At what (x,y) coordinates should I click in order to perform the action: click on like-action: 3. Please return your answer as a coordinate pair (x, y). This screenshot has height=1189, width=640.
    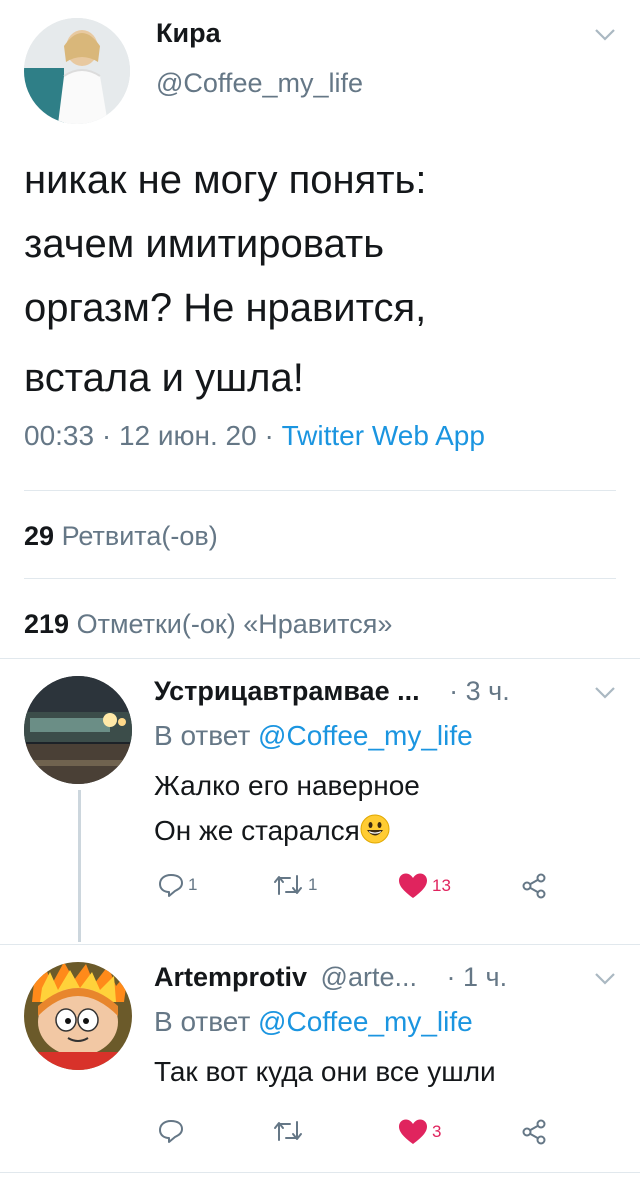
    Looking at the image, I should click on (419, 1132).